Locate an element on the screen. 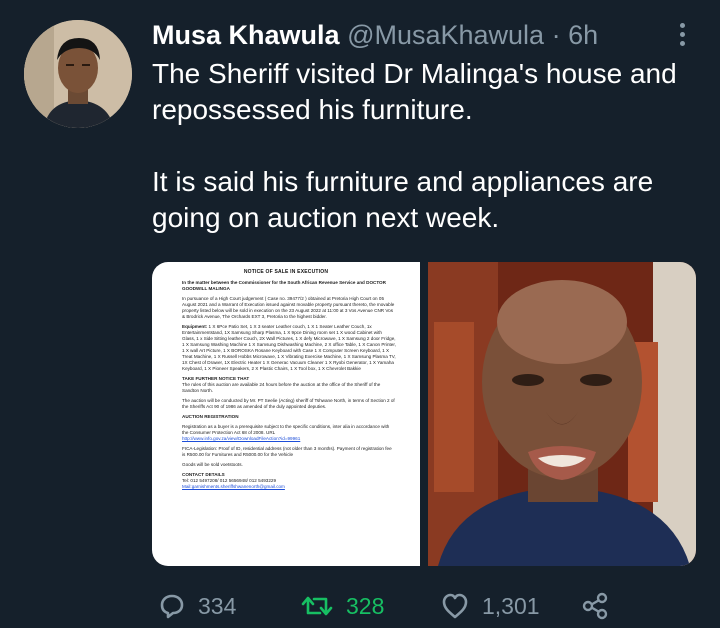  share-button is located at coordinates (595, 606).